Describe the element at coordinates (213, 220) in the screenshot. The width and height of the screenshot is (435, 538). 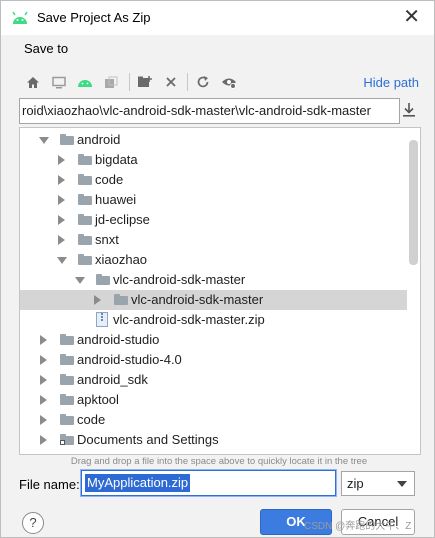
I see `tree-row: jd-eclipse` at that location.